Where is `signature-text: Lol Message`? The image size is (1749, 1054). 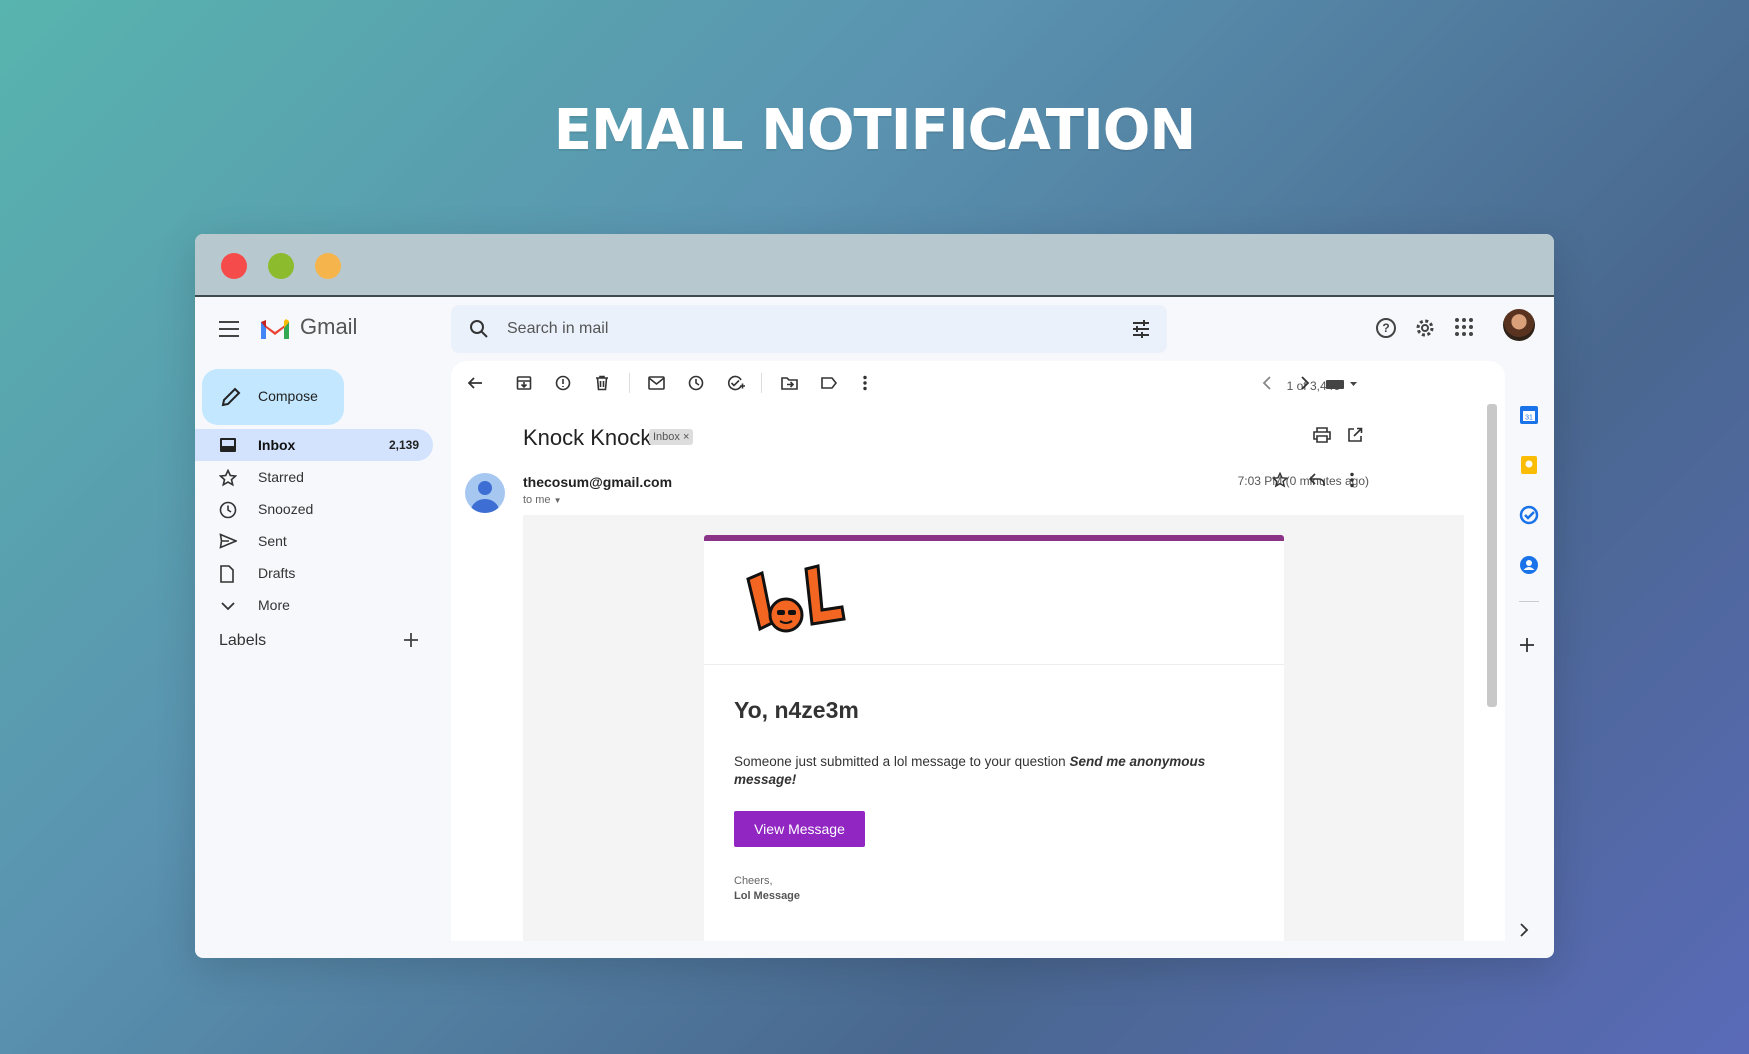
signature-text: Lol Message is located at coordinates (767, 896).